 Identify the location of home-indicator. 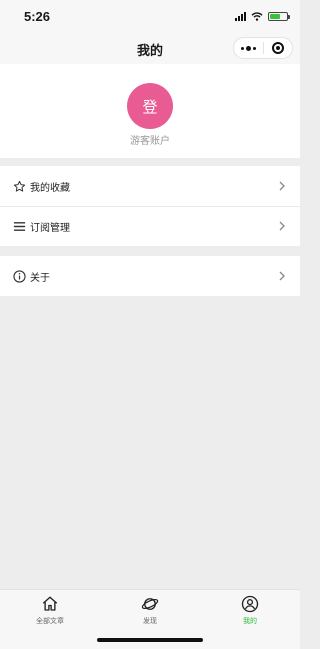
(150, 640).